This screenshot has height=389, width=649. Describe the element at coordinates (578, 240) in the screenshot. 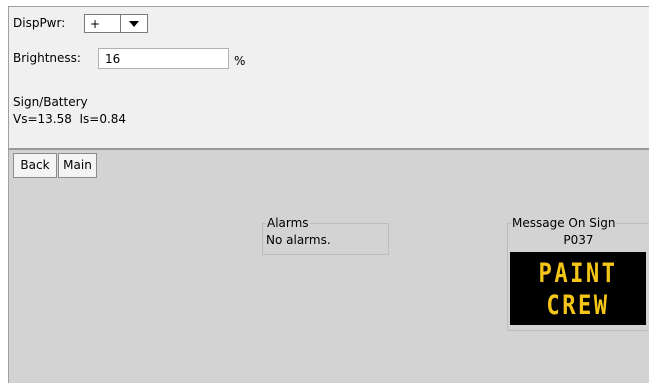

I see `message-code: P037` at that location.